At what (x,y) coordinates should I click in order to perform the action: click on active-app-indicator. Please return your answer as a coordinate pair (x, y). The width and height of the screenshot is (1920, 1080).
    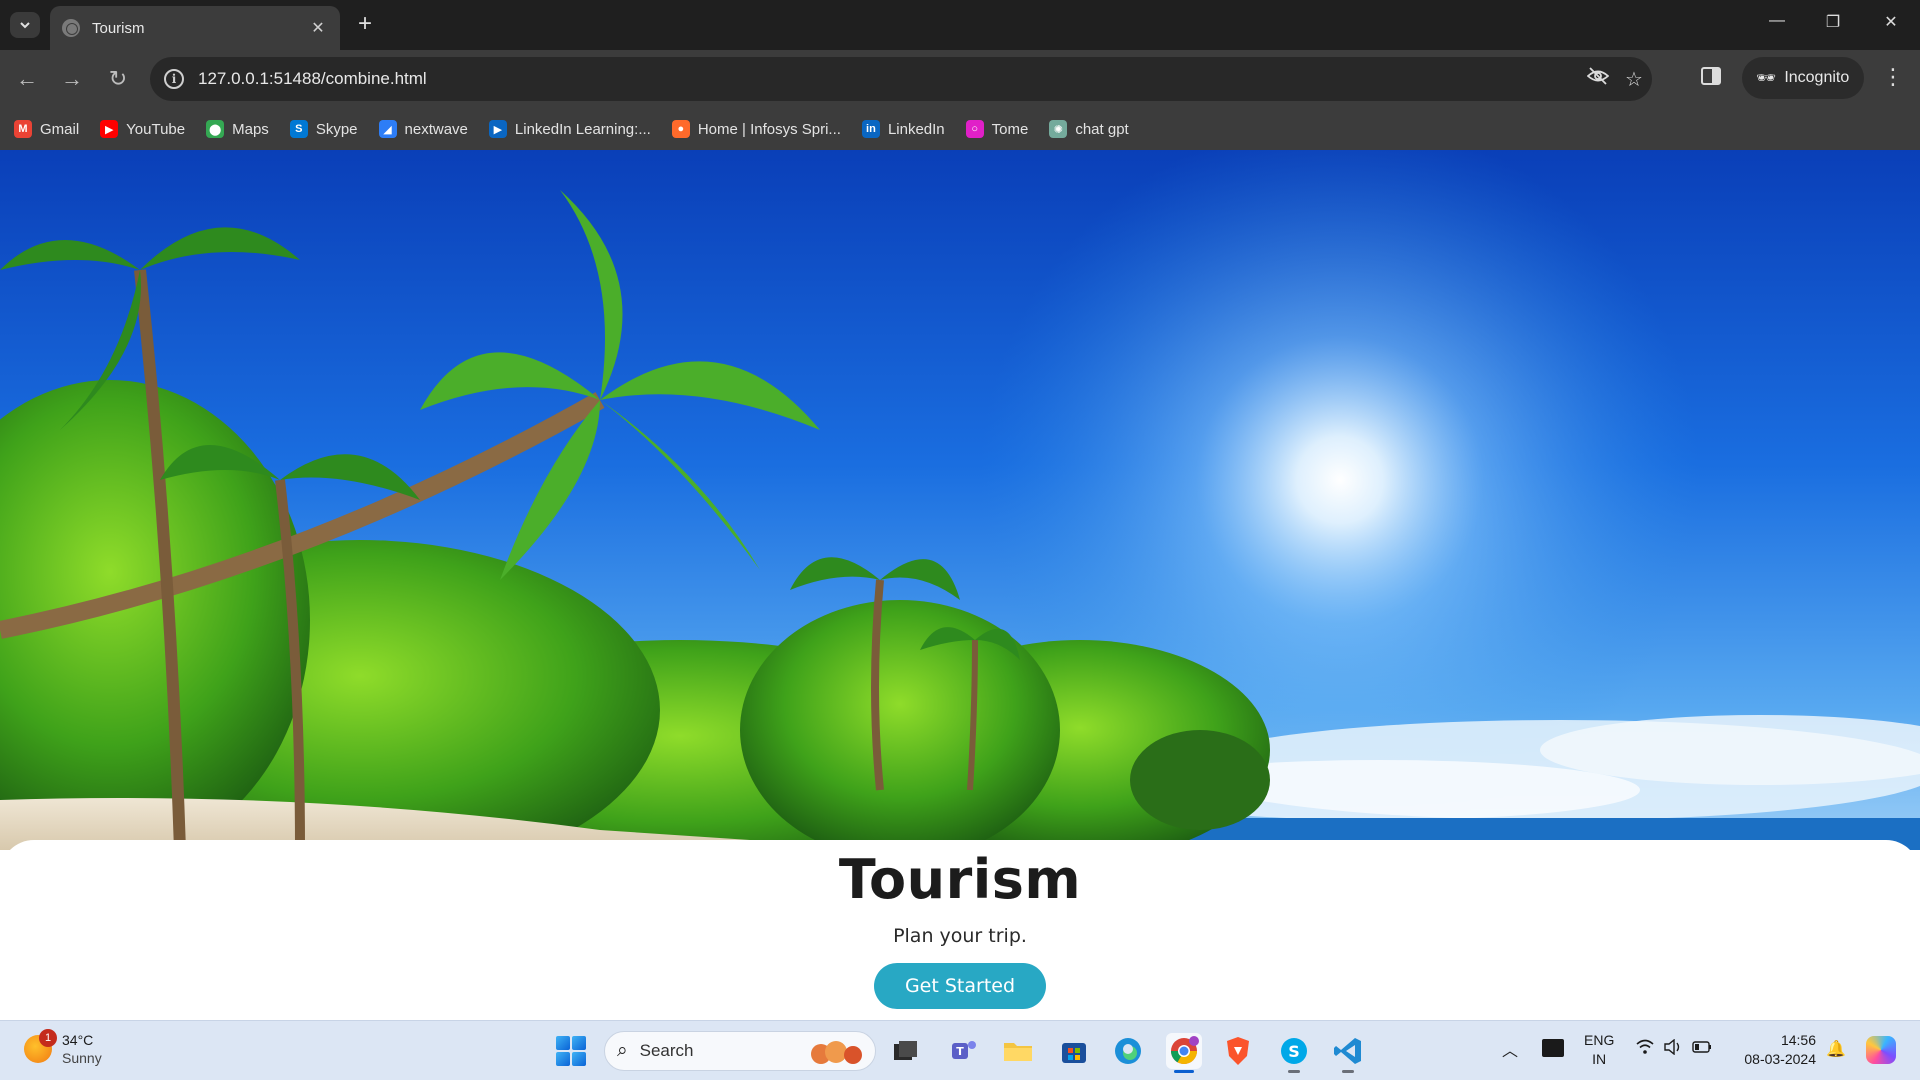
    Looking at the image, I should click on (1184, 1071).